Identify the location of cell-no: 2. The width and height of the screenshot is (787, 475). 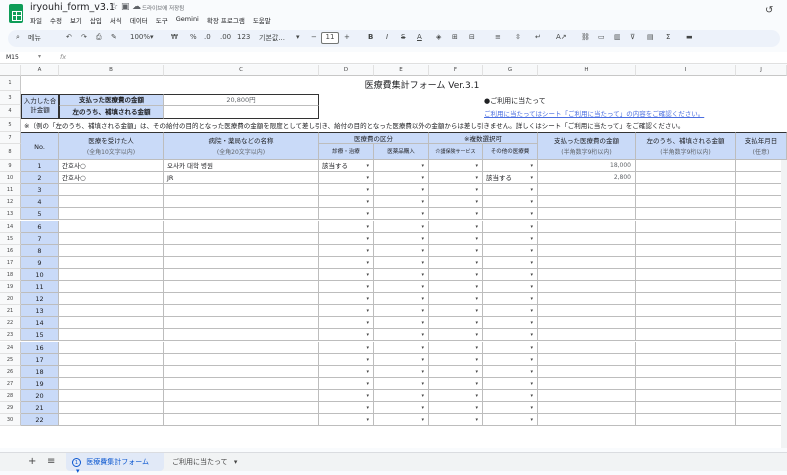
(40, 178).